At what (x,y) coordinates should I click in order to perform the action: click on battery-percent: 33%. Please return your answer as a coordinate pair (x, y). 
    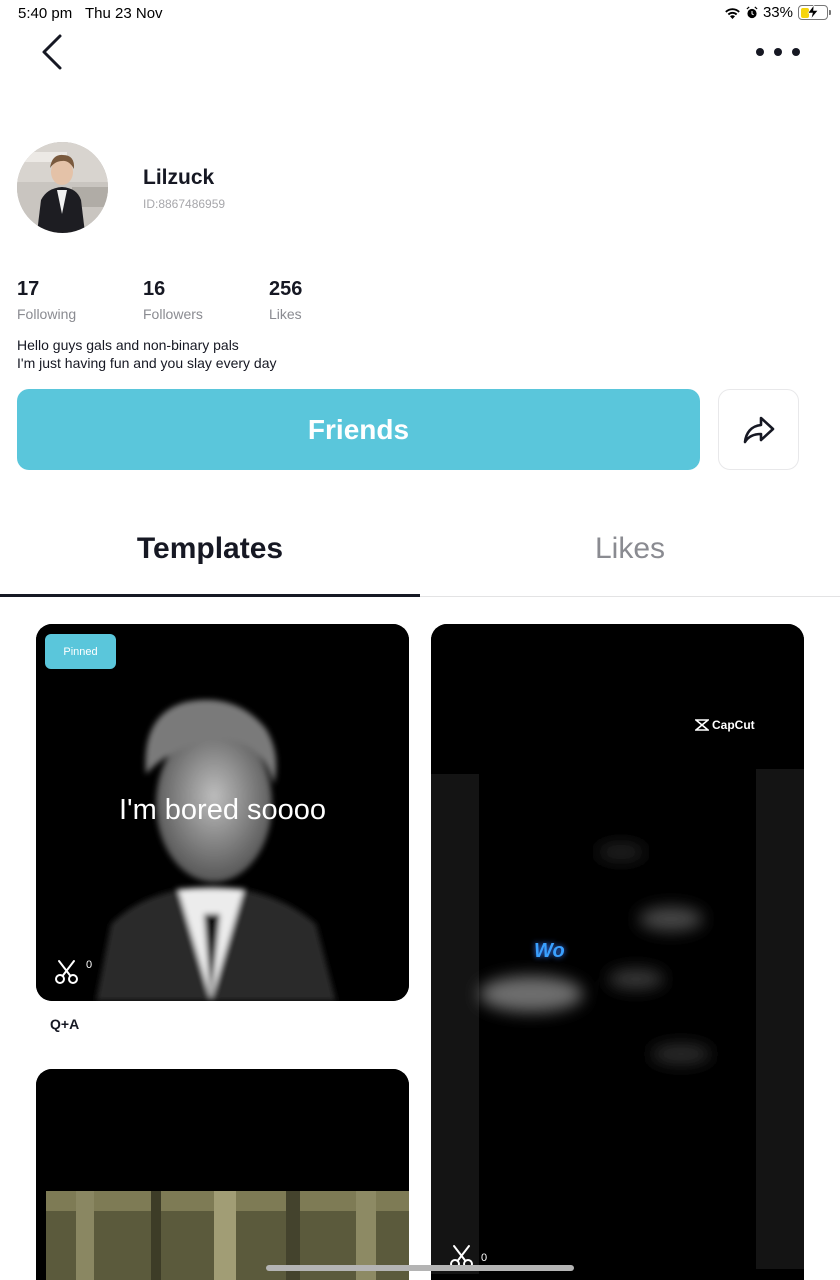
    Looking at the image, I should click on (777, 12).